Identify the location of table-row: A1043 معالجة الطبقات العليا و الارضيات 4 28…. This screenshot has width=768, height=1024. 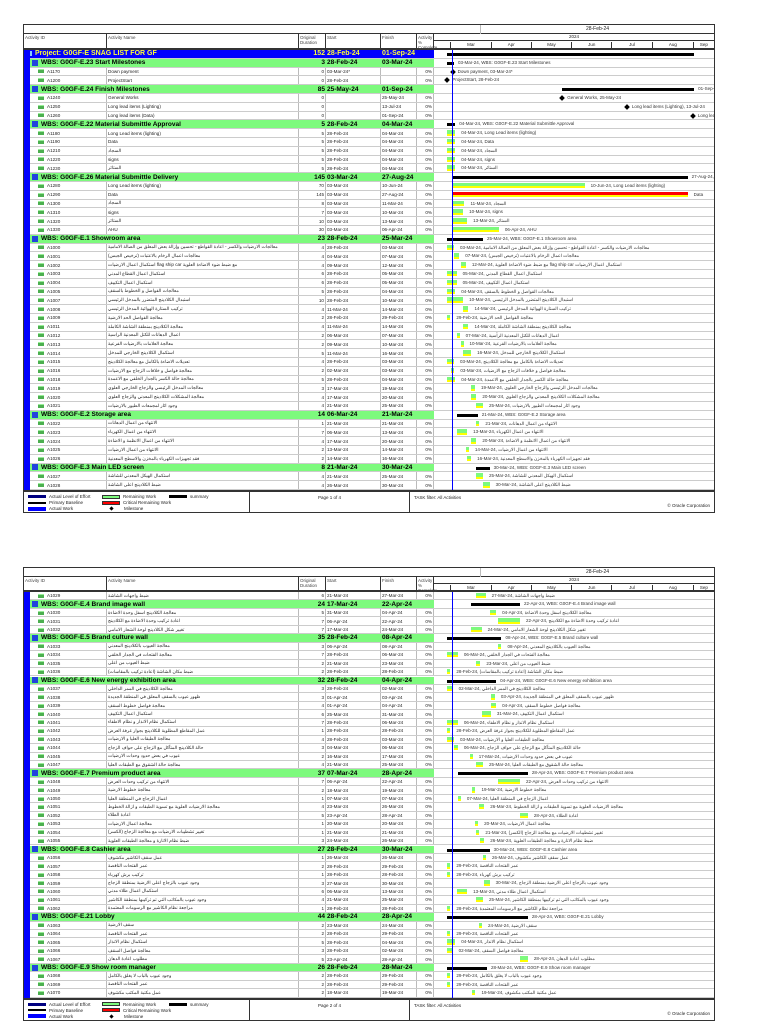
(369, 740).